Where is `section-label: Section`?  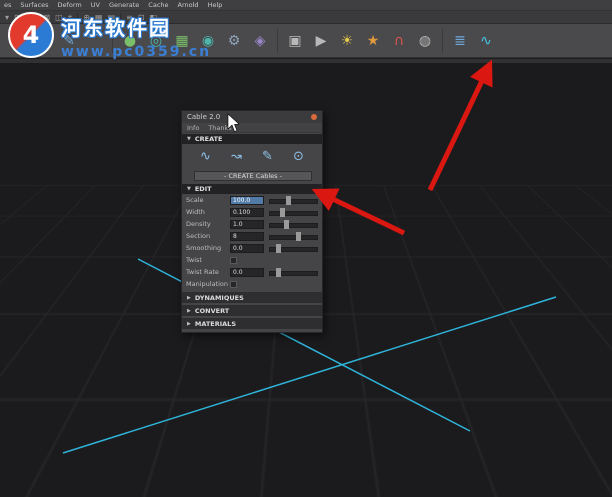 section-label: Section is located at coordinates (198, 236).